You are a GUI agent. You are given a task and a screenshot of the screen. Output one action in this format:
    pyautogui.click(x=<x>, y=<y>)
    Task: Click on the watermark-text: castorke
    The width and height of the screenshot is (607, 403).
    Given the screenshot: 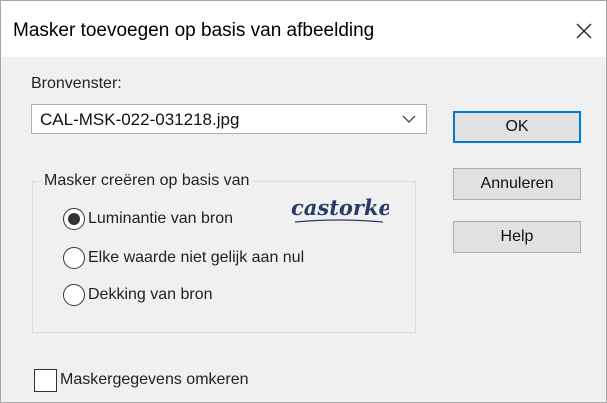 What is the action you would take?
    pyautogui.click(x=340, y=207)
    